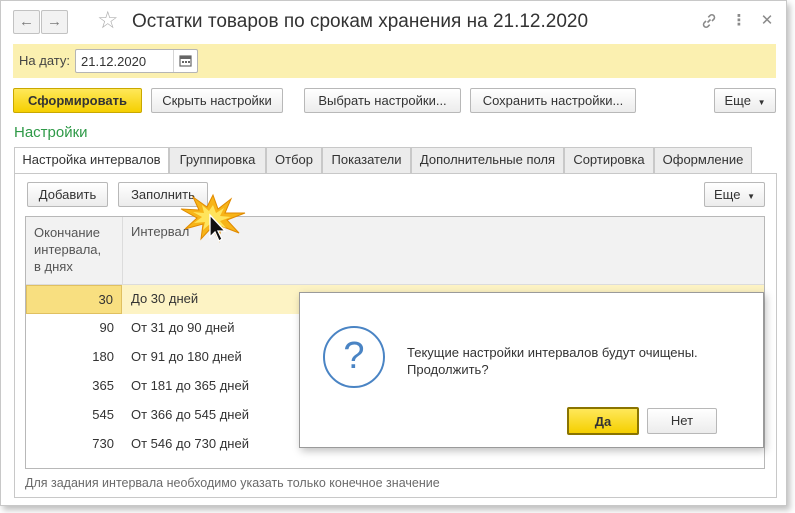 The height and width of the screenshot is (513, 795). I want to click on date-label: На дату:, so click(44, 60).